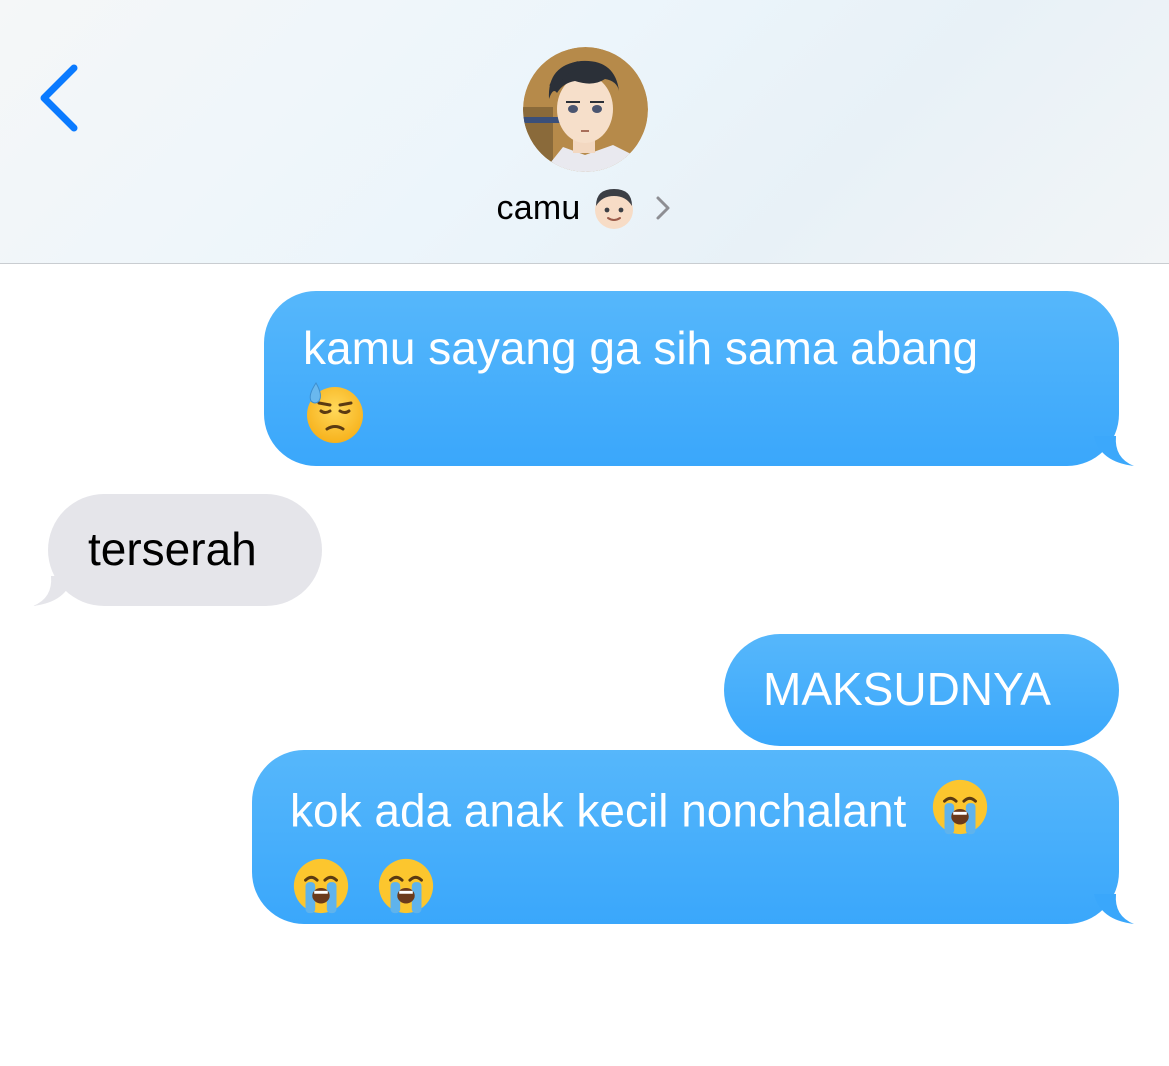 Image resolution: width=1169 pixels, height=1066 pixels. Describe the element at coordinates (585, 109) in the screenshot. I see `contact-avatar` at that location.